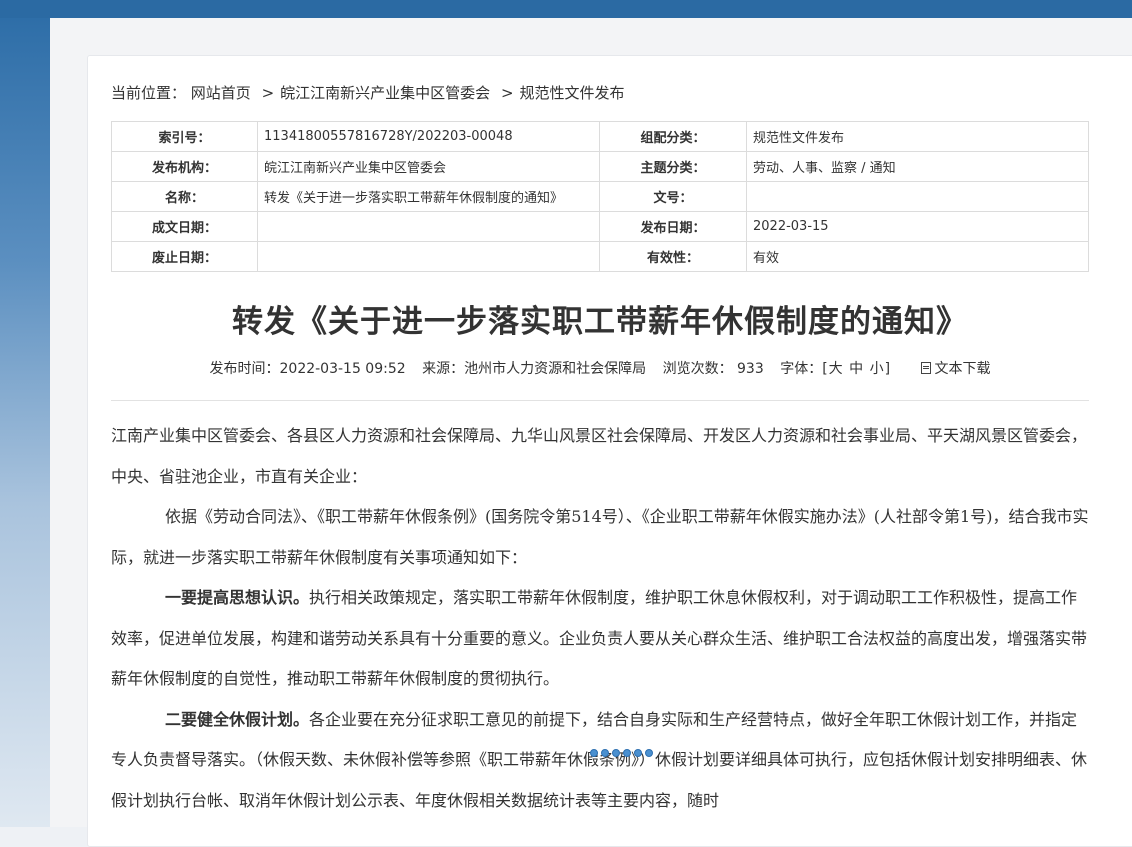 This screenshot has width=1132, height=847. I want to click on download-label: 文本下载, so click(962, 369).